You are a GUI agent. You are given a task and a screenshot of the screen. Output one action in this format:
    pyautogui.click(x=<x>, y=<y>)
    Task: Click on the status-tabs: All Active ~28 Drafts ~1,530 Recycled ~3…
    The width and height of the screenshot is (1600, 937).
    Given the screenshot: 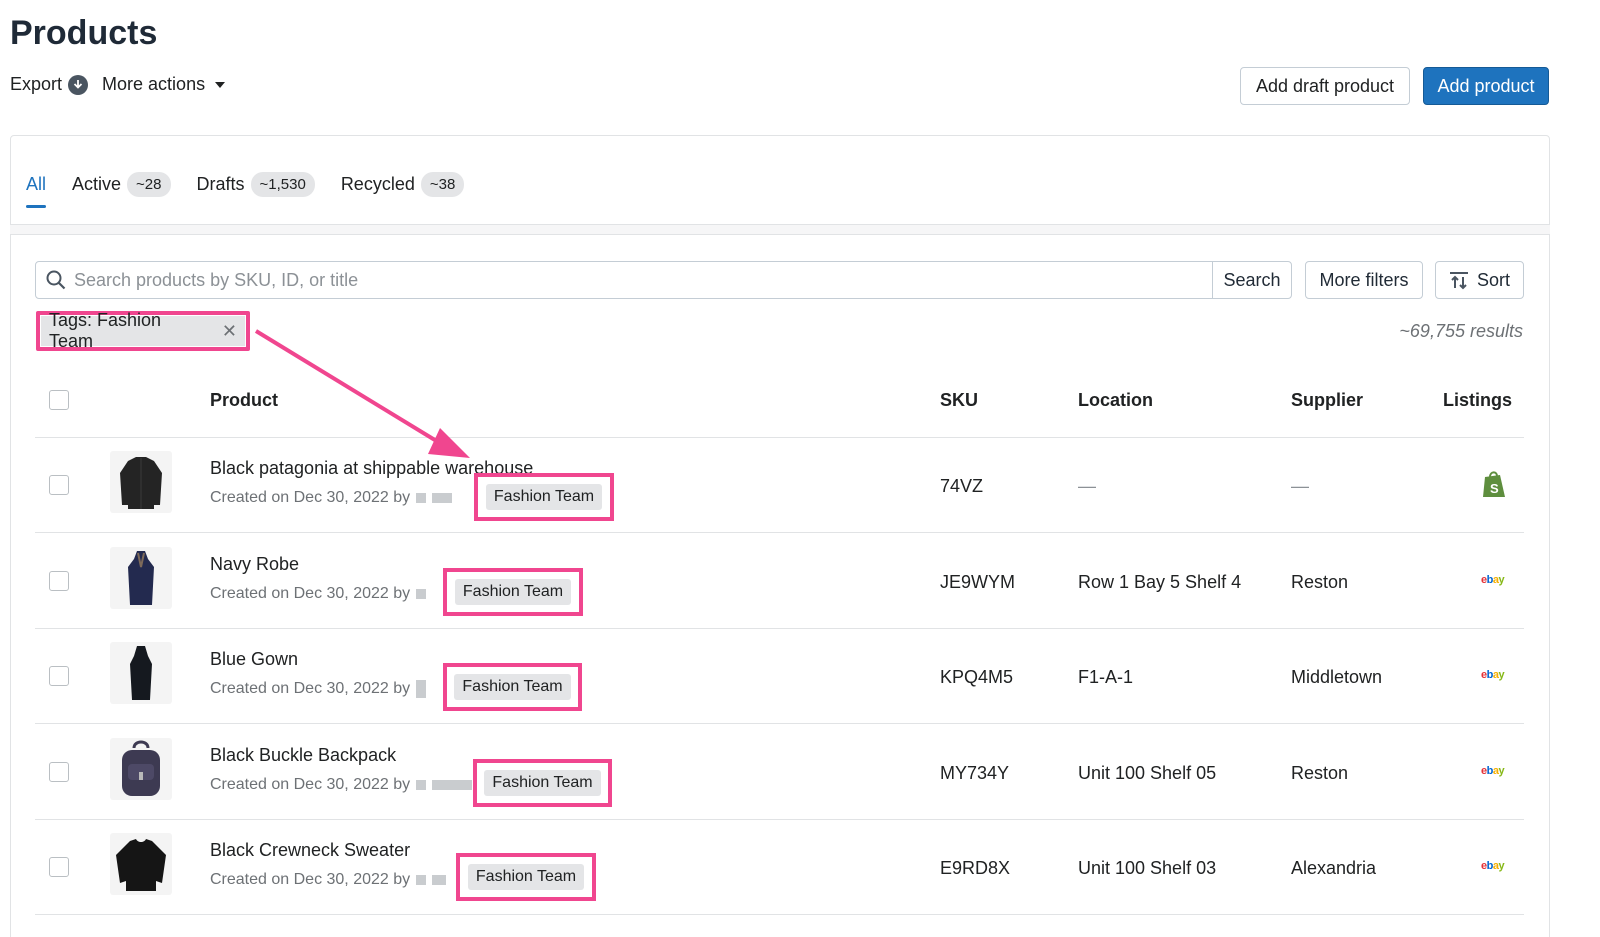 What is the action you would take?
    pyautogui.click(x=258, y=188)
    